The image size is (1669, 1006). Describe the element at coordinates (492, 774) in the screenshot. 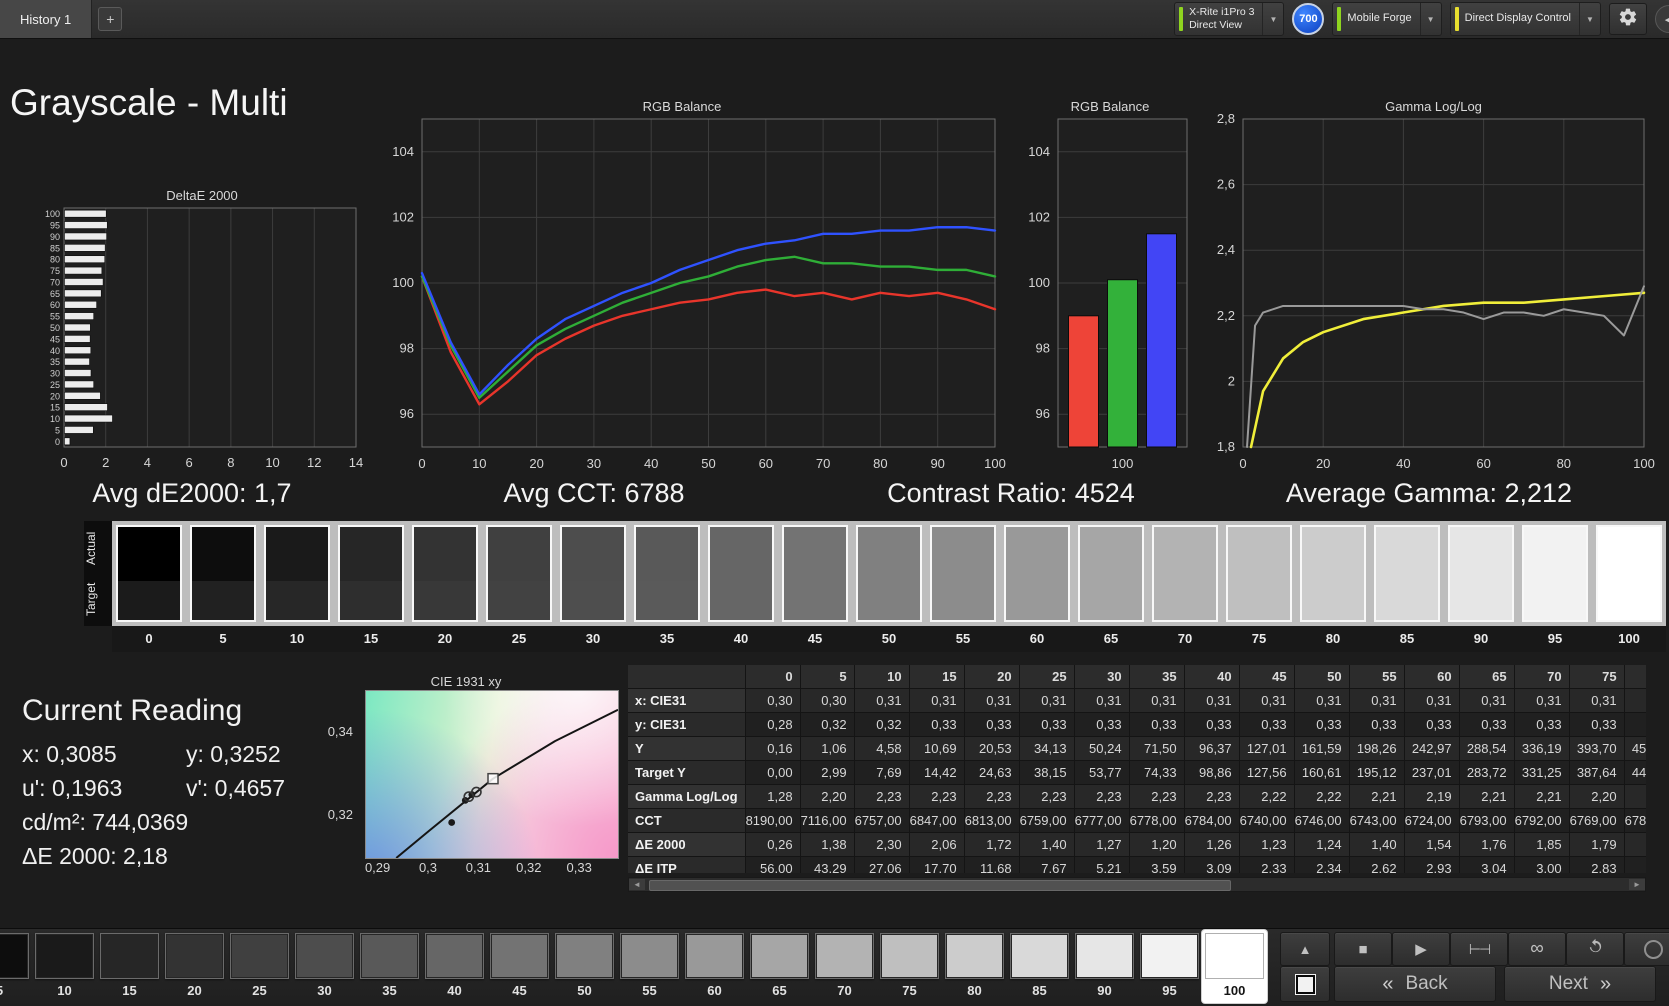

I see `cie-1931-chart` at that location.